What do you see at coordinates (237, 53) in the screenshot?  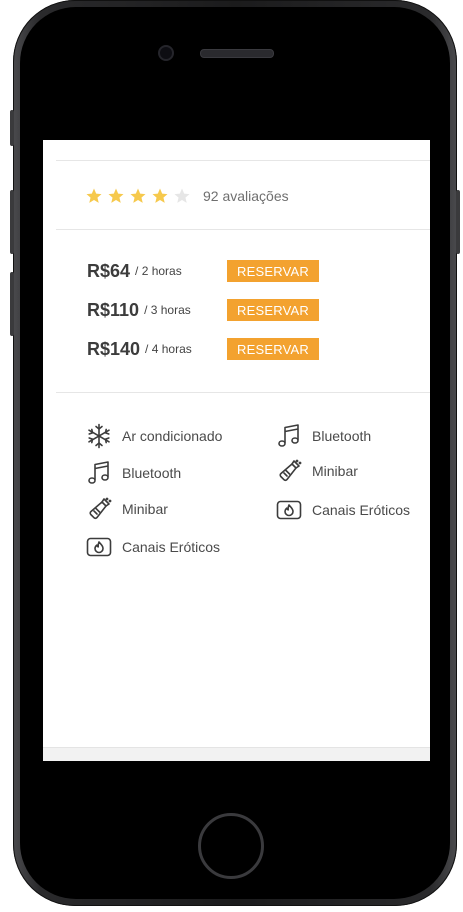 I see `earpiece-speaker` at bounding box center [237, 53].